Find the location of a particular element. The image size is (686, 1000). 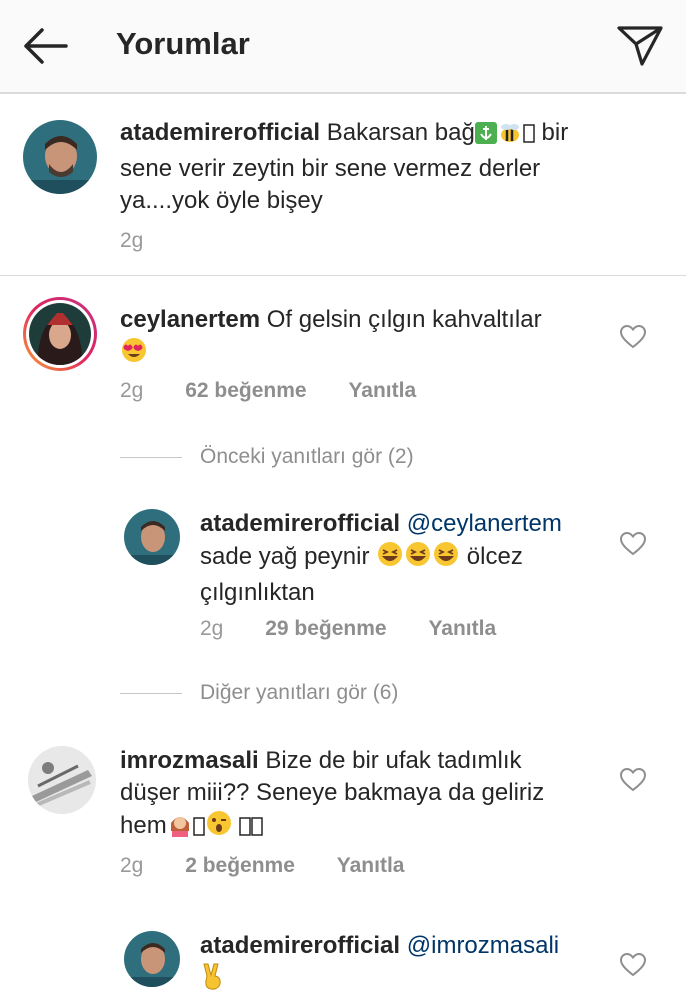

bee-emoji-icon is located at coordinates (510, 137).